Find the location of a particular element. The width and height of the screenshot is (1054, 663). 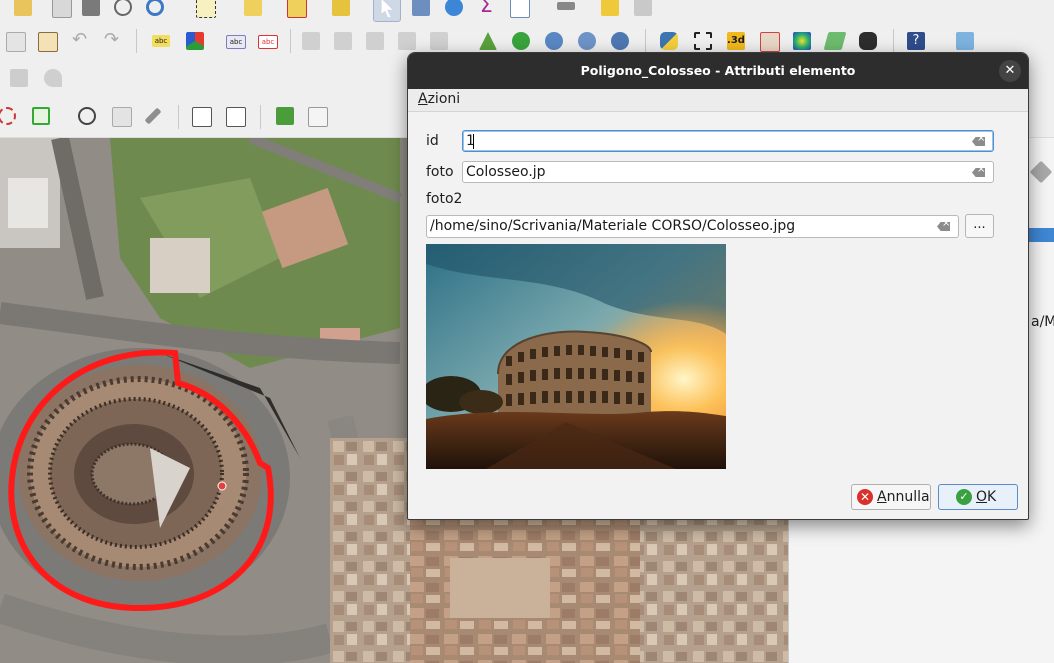

label-tool-4-icon is located at coordinates (407, 41).